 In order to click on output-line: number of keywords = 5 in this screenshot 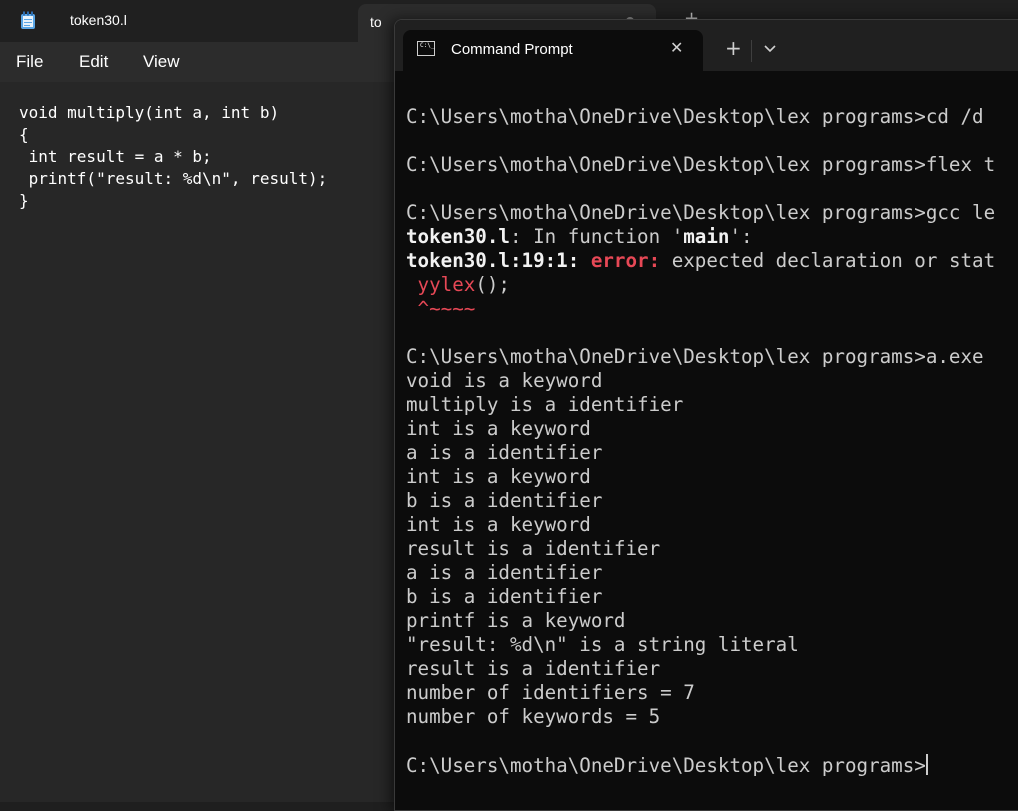, I will do `click(533, 716)`.